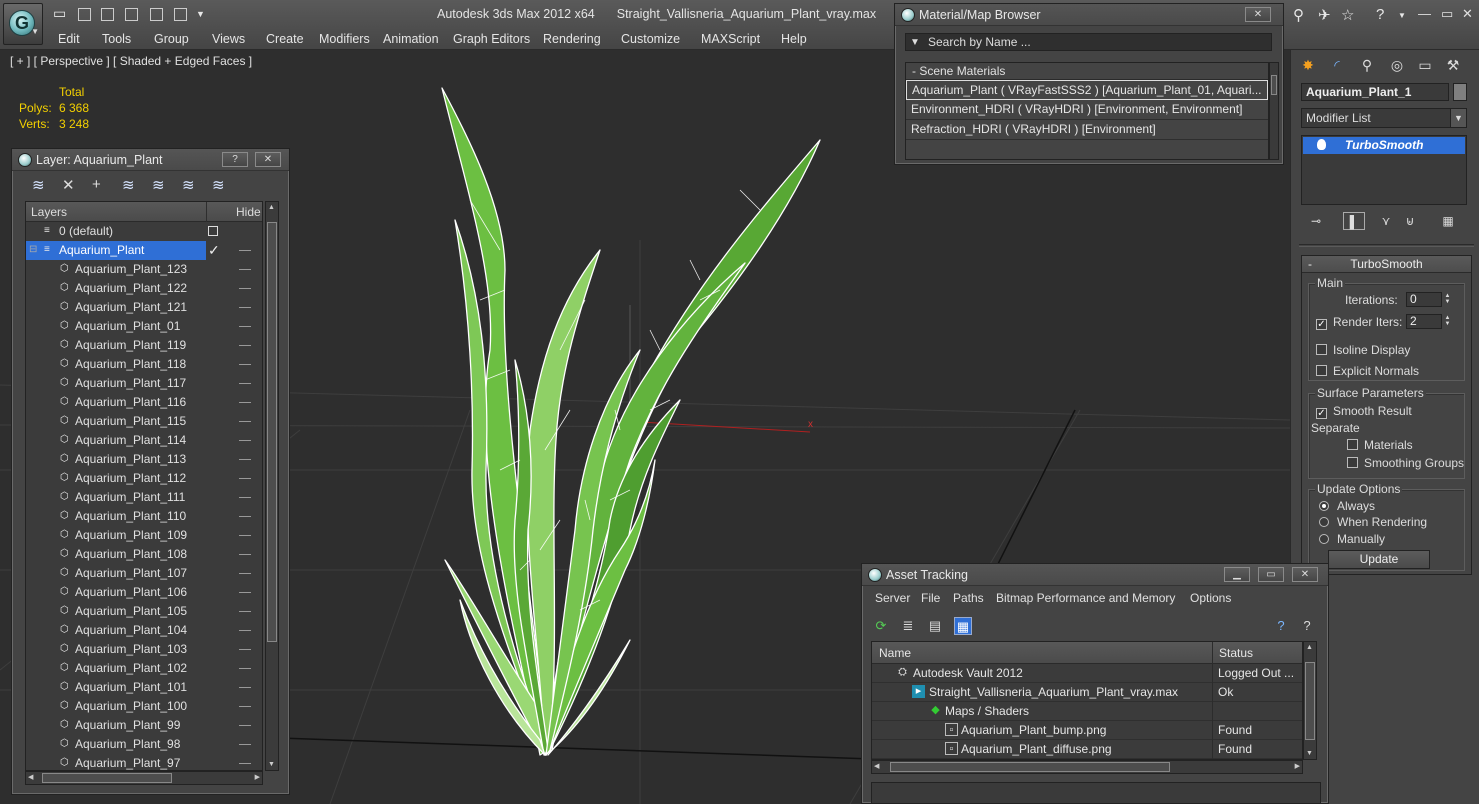 The height and width of the screenshot is (804, 1479). Describe the element at coordinates (96, 184) in the screenshot. I see `add-to-layer-icon: +` at that location.